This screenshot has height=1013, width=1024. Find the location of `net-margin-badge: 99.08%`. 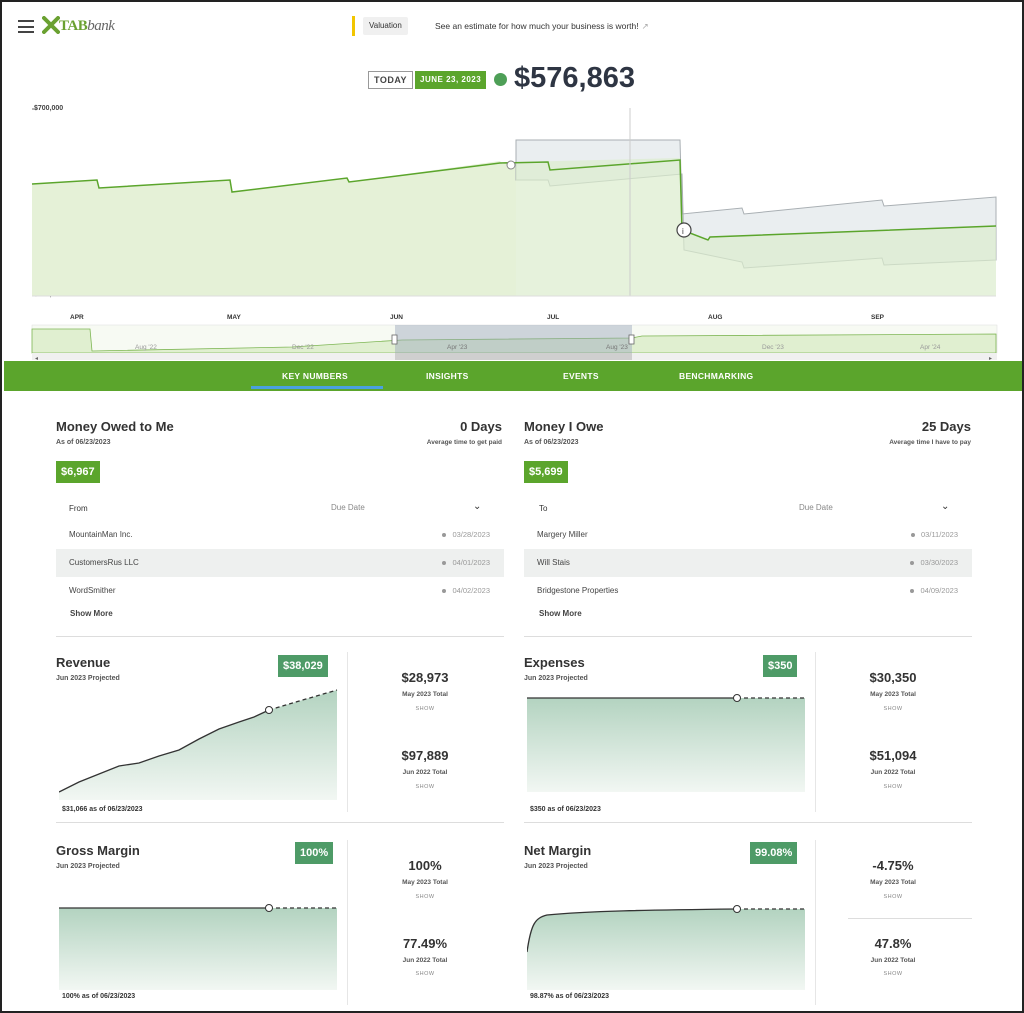

net-margin-badge: 99.08% is located at coordinates (774, 853).